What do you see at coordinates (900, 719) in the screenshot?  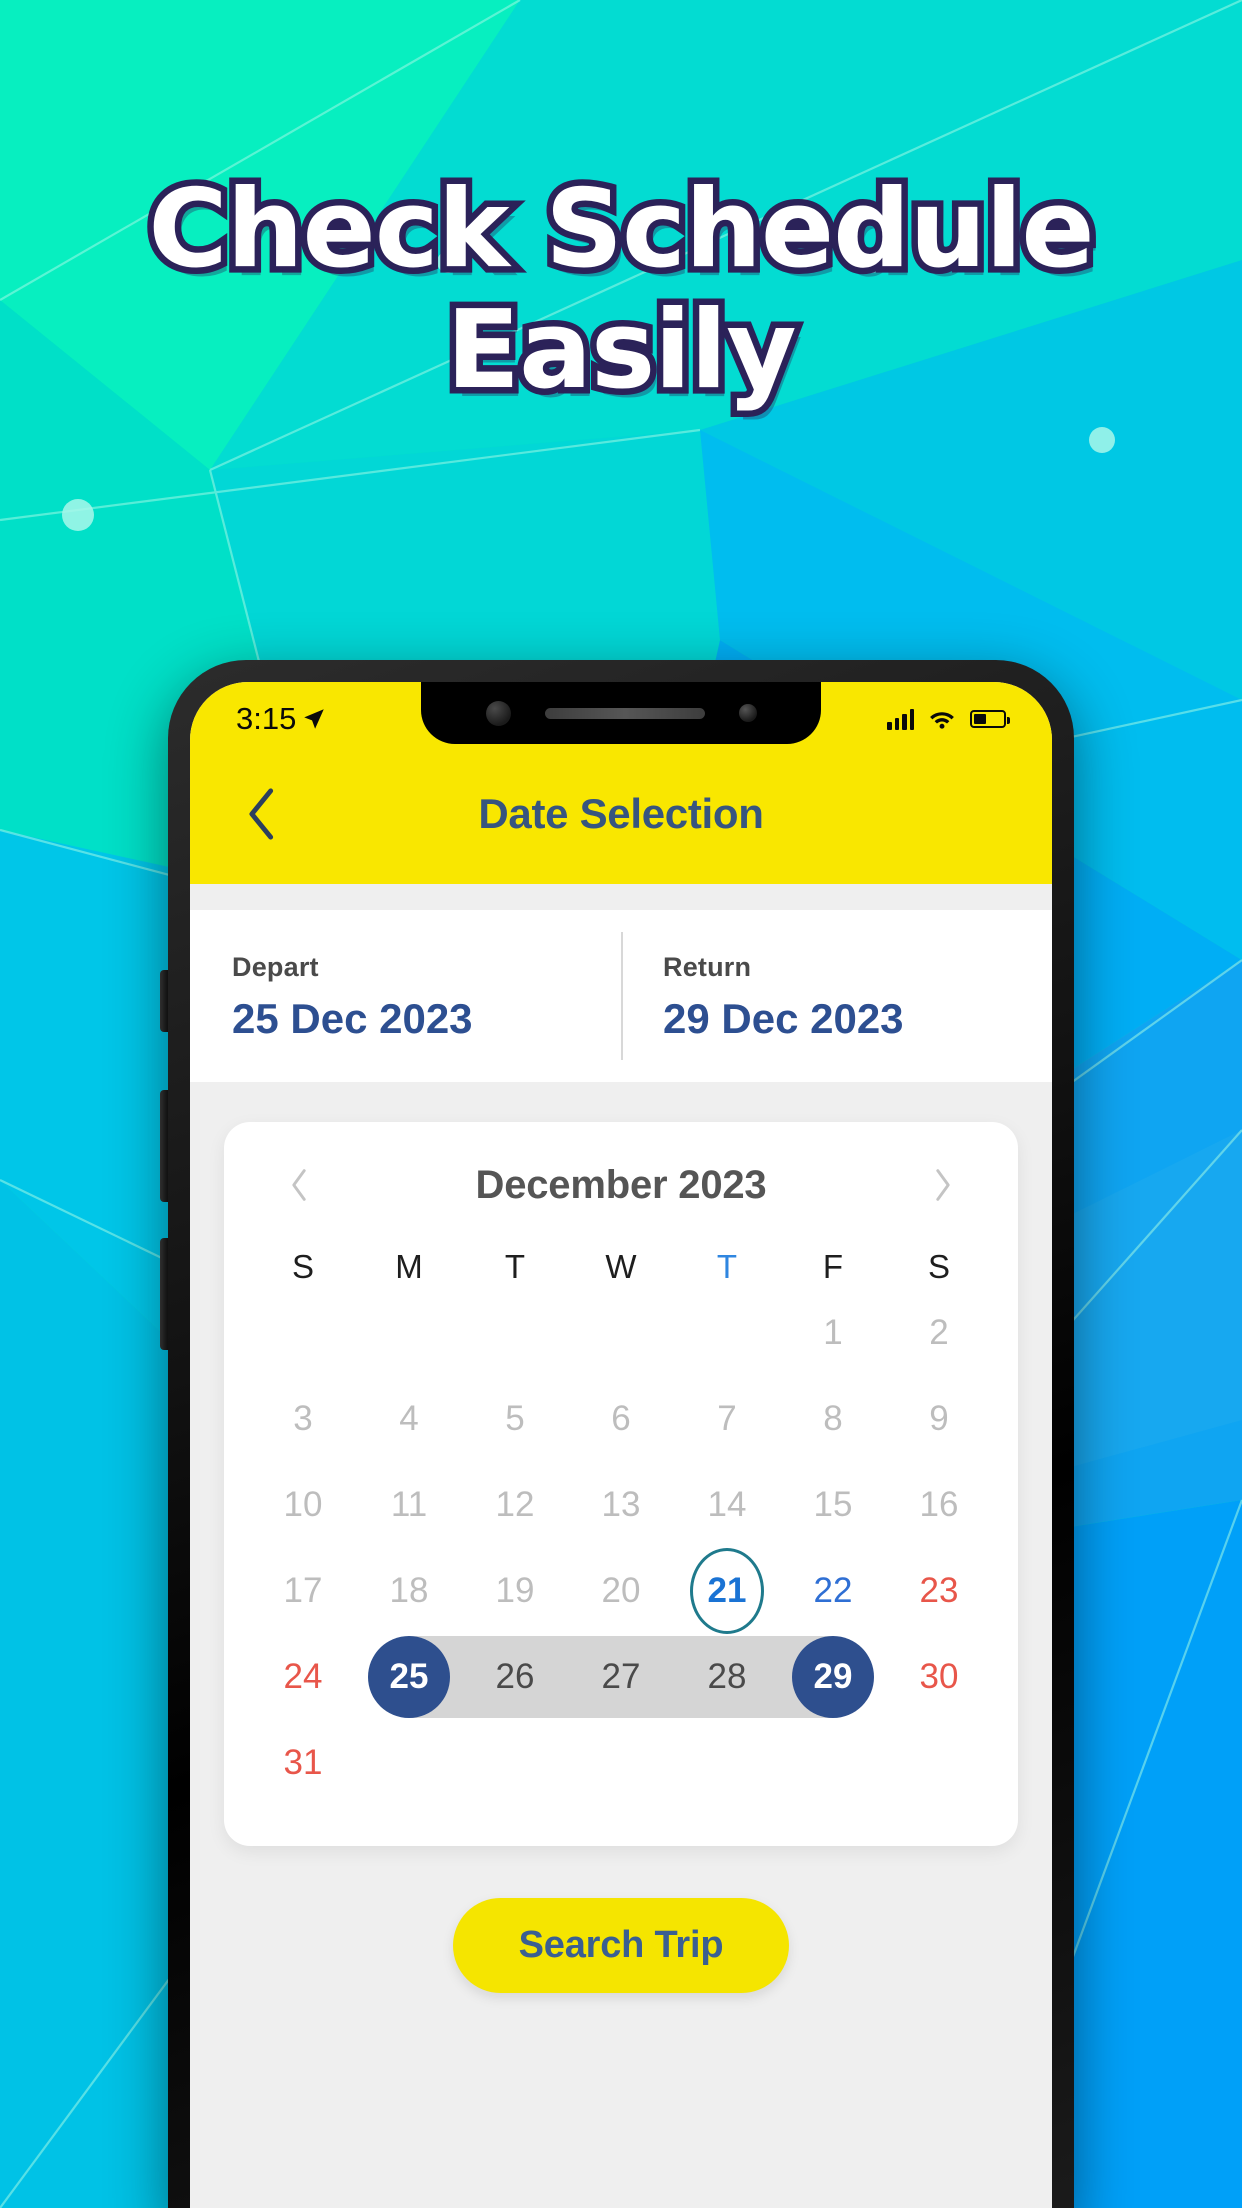 I see `cellular-signal-icon` at bounding box center [900, 719].